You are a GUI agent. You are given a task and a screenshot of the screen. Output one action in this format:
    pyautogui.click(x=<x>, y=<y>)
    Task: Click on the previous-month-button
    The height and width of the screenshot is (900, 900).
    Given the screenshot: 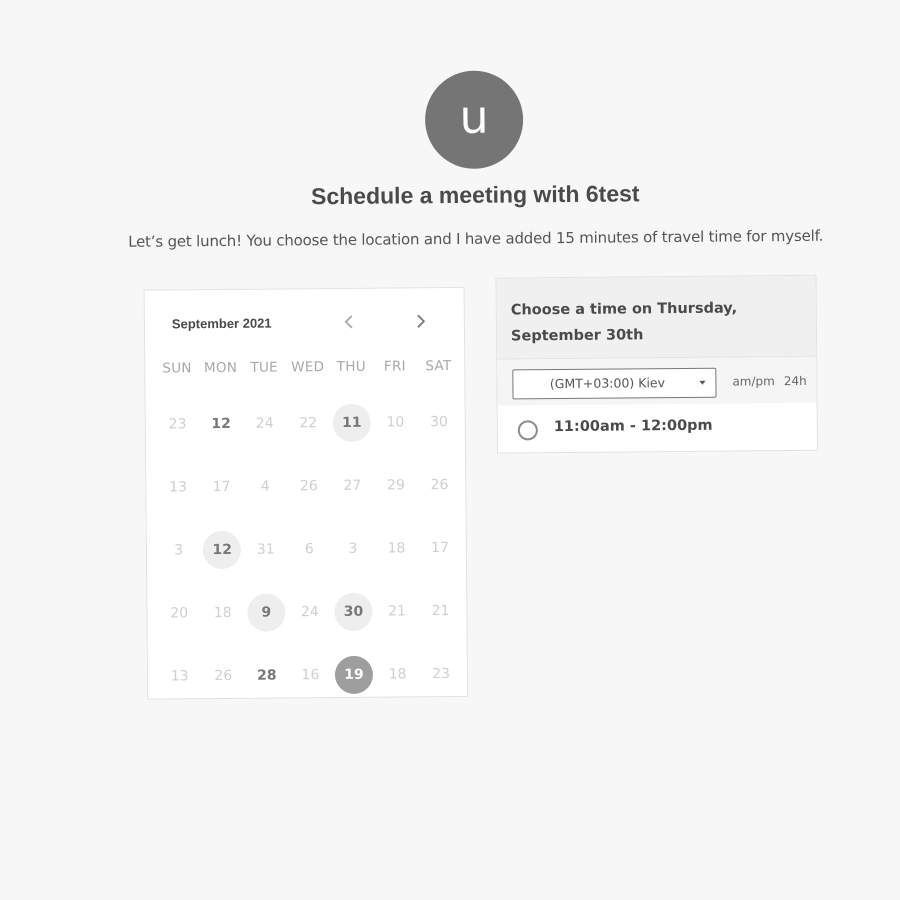 What is the action you would take?
    pyautogui.click(x=349, y=322)
    